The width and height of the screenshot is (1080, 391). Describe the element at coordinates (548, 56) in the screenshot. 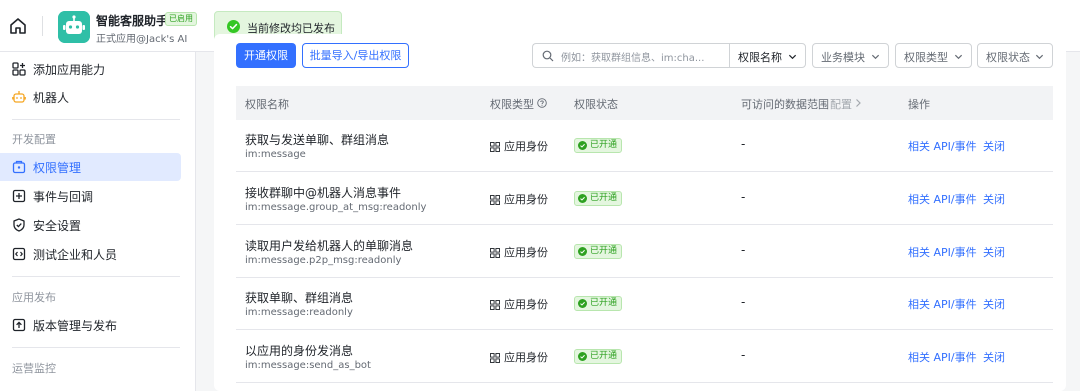

I see `search-icon` at that location.